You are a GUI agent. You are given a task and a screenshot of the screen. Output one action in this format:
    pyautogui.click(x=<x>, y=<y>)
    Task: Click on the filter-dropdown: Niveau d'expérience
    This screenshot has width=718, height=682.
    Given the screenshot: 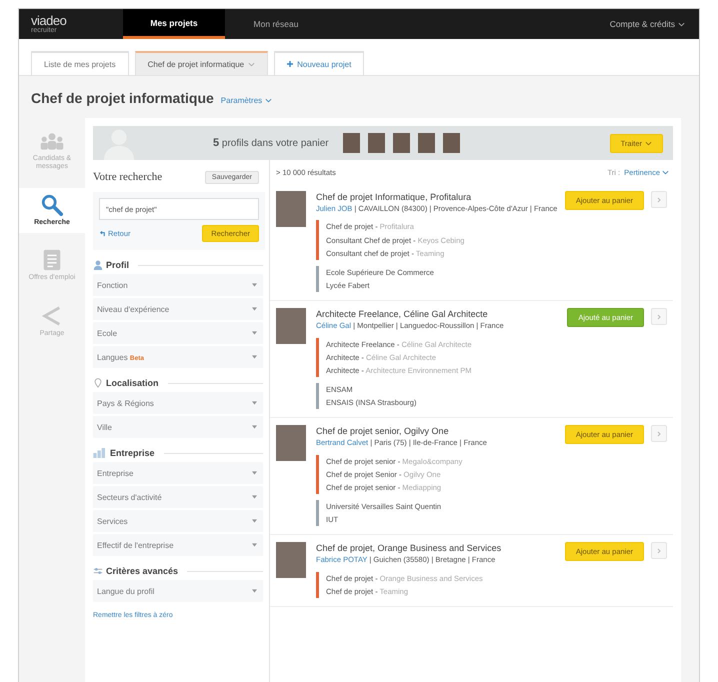 What is the action you would take?
    pyautogui.click(x=178, y=309)
    